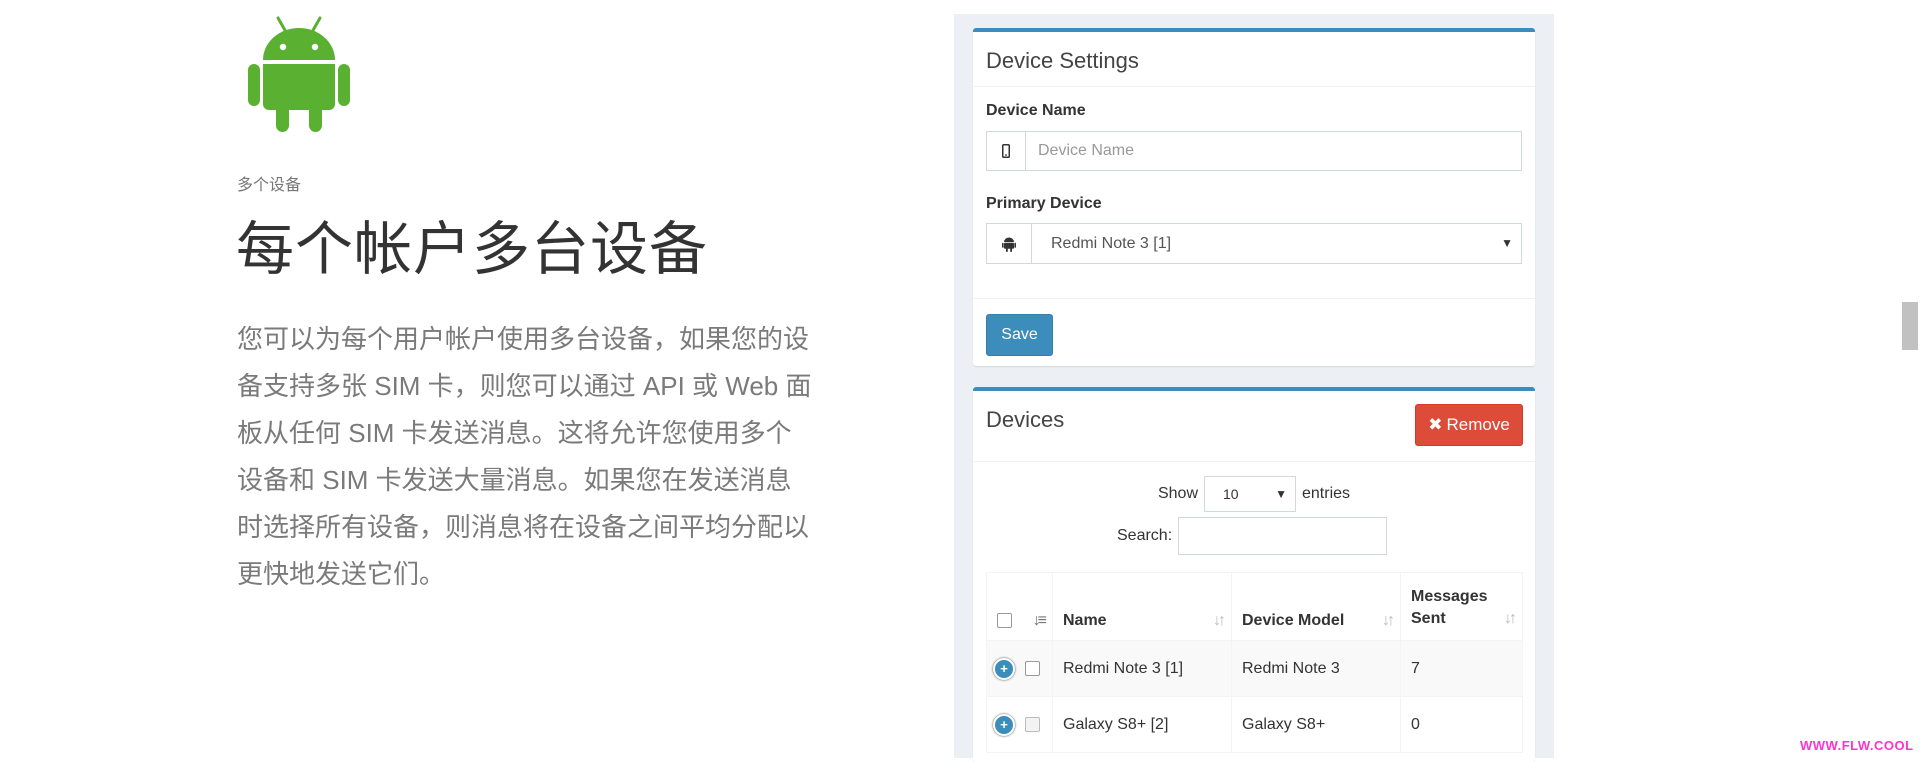 This screenshot has width=1920, height=762. What do you see at coordinates (299, 74) in the screenshot?
I see `android-logo-icon` at bounding box center [299, 74].